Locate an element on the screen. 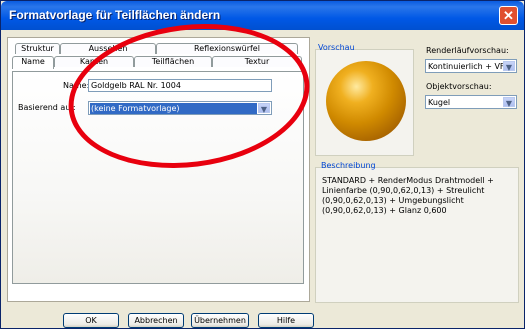 Image resolution: width=525 pixels, height=329 pixels. help-button: Hilfe is located at coordinates (286, 320).